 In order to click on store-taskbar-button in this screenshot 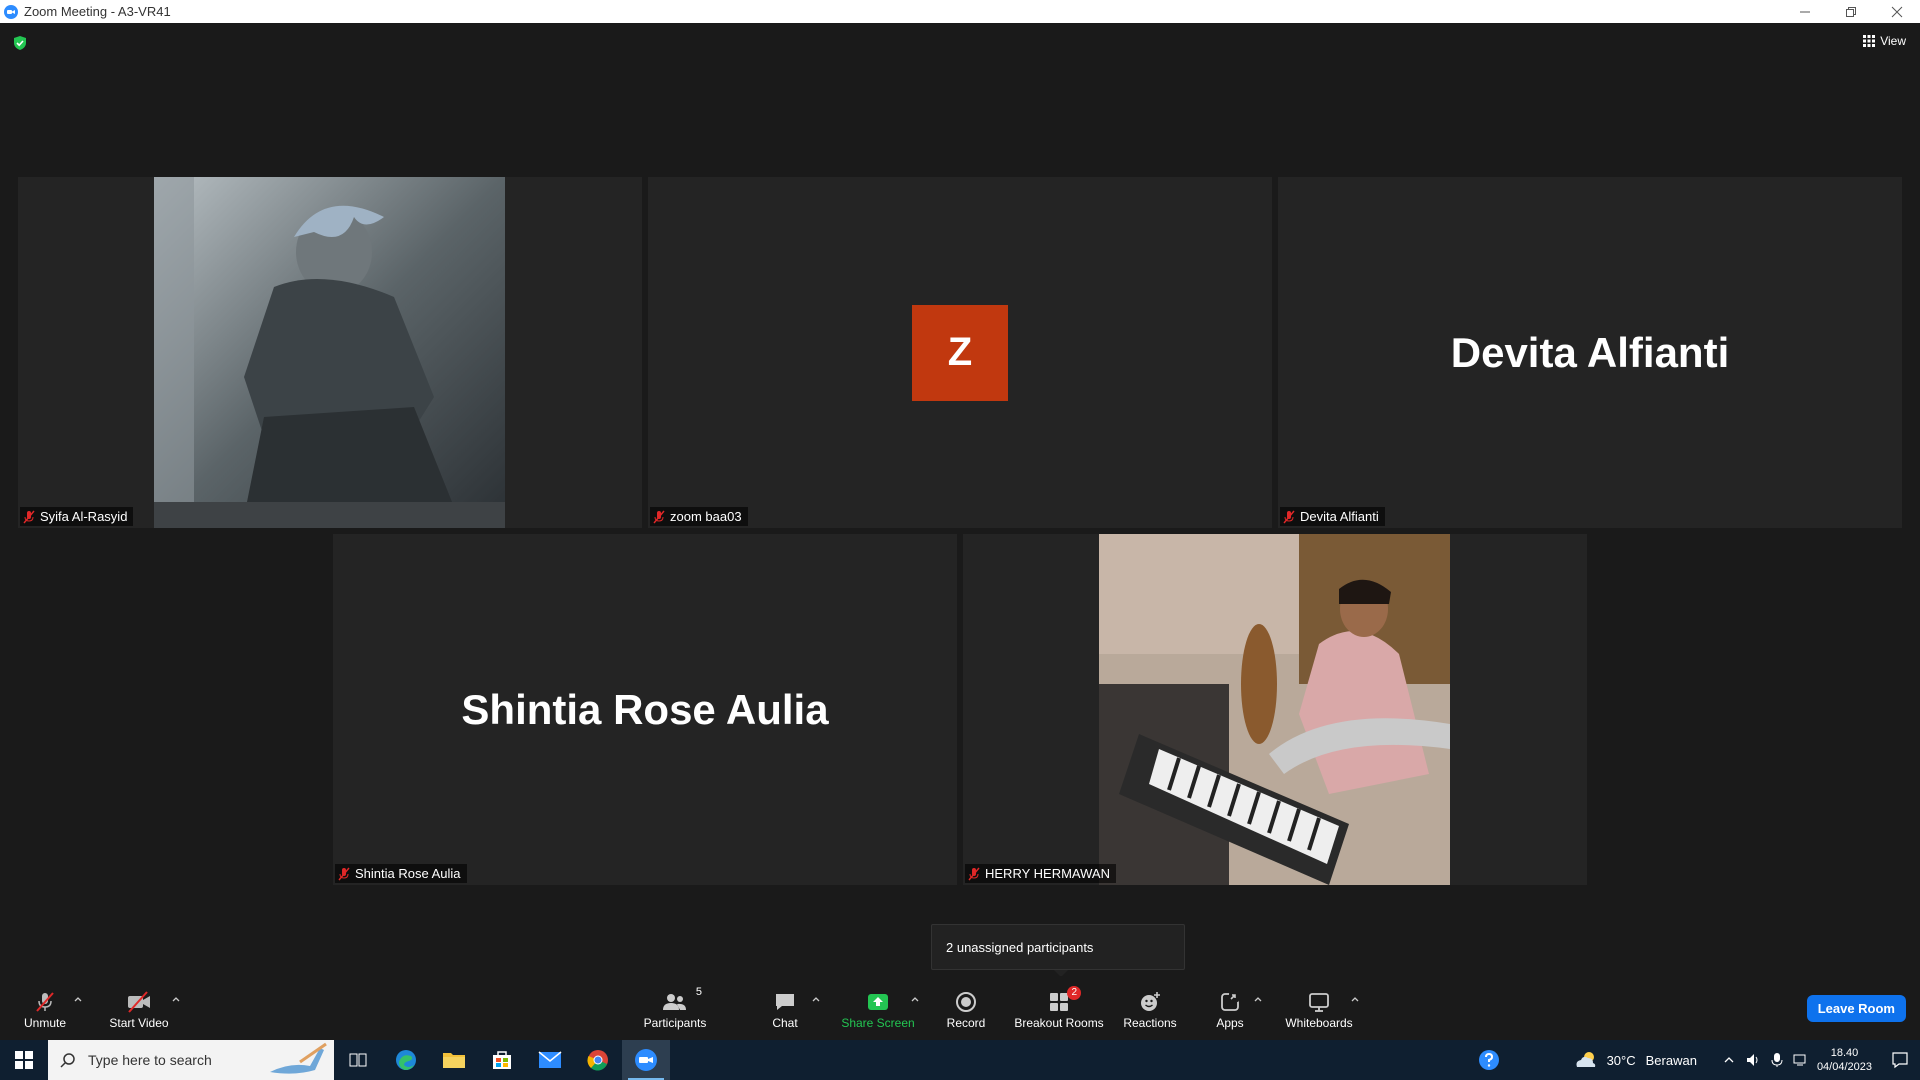, I will do `click(502, 1060)`.